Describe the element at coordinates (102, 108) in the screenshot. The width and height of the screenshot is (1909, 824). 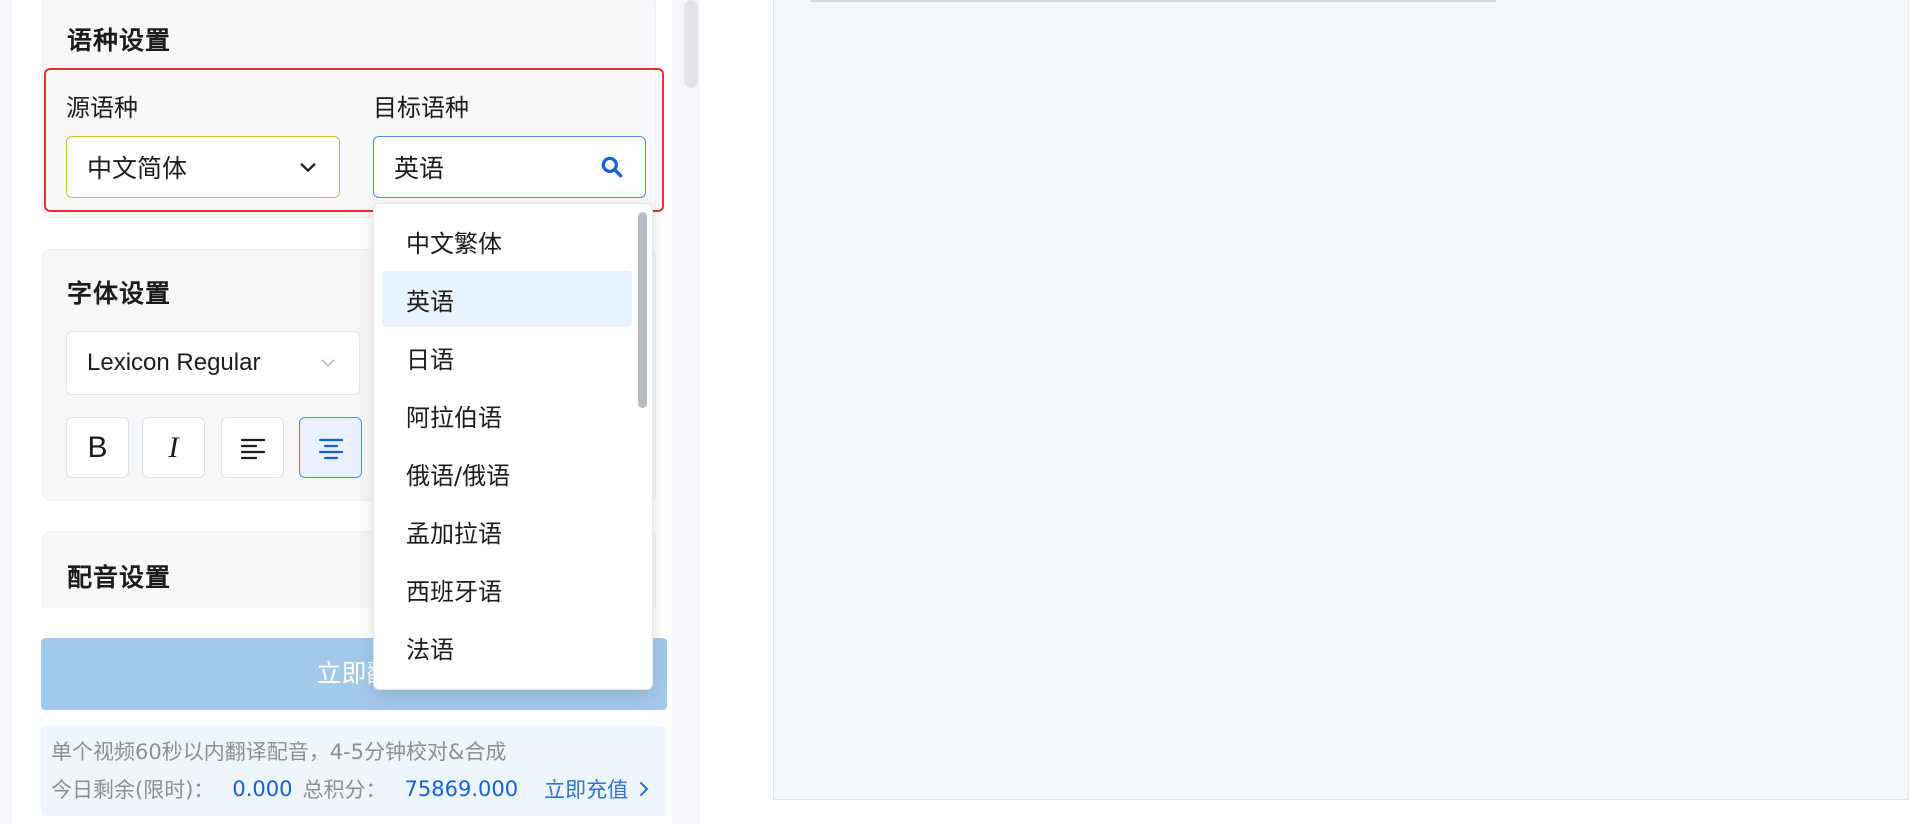
I see `source-language-label: 源语种` at that location.